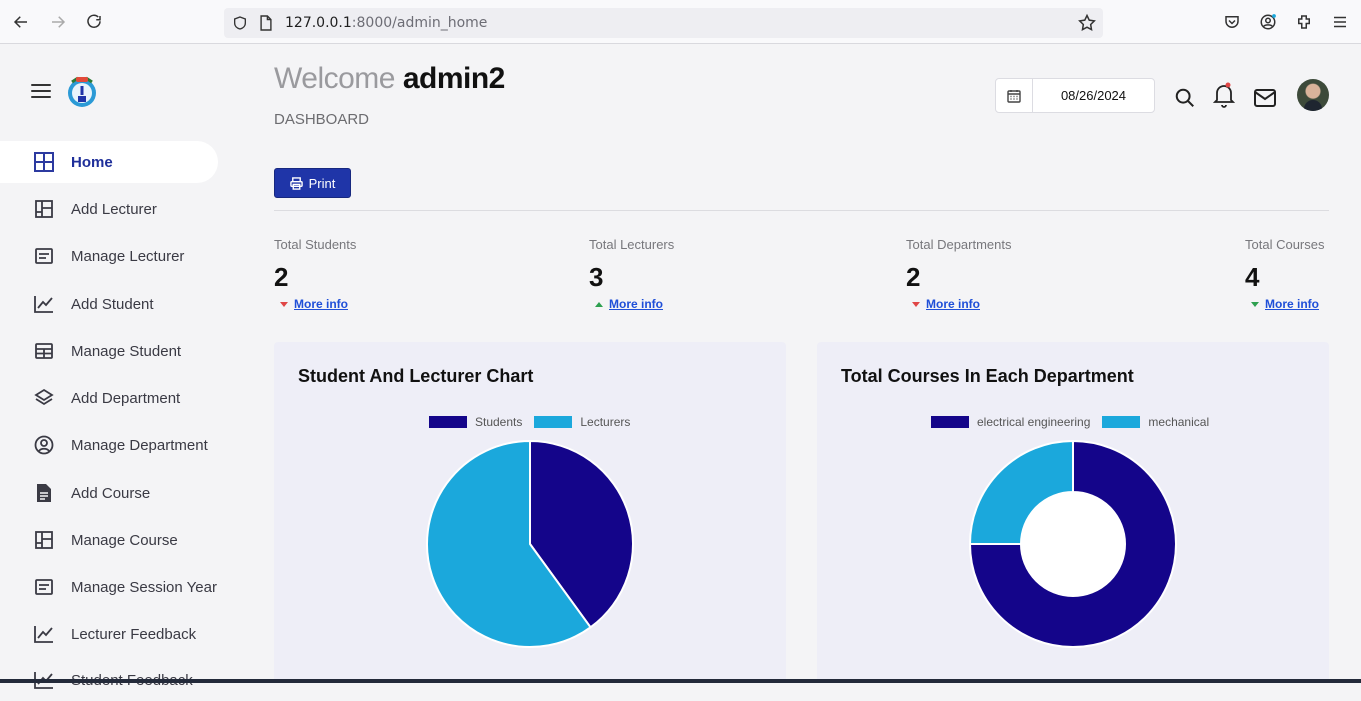  Describe the element at coordinates (454, 78) in the screenshot. I see `username: admin2` at that location.